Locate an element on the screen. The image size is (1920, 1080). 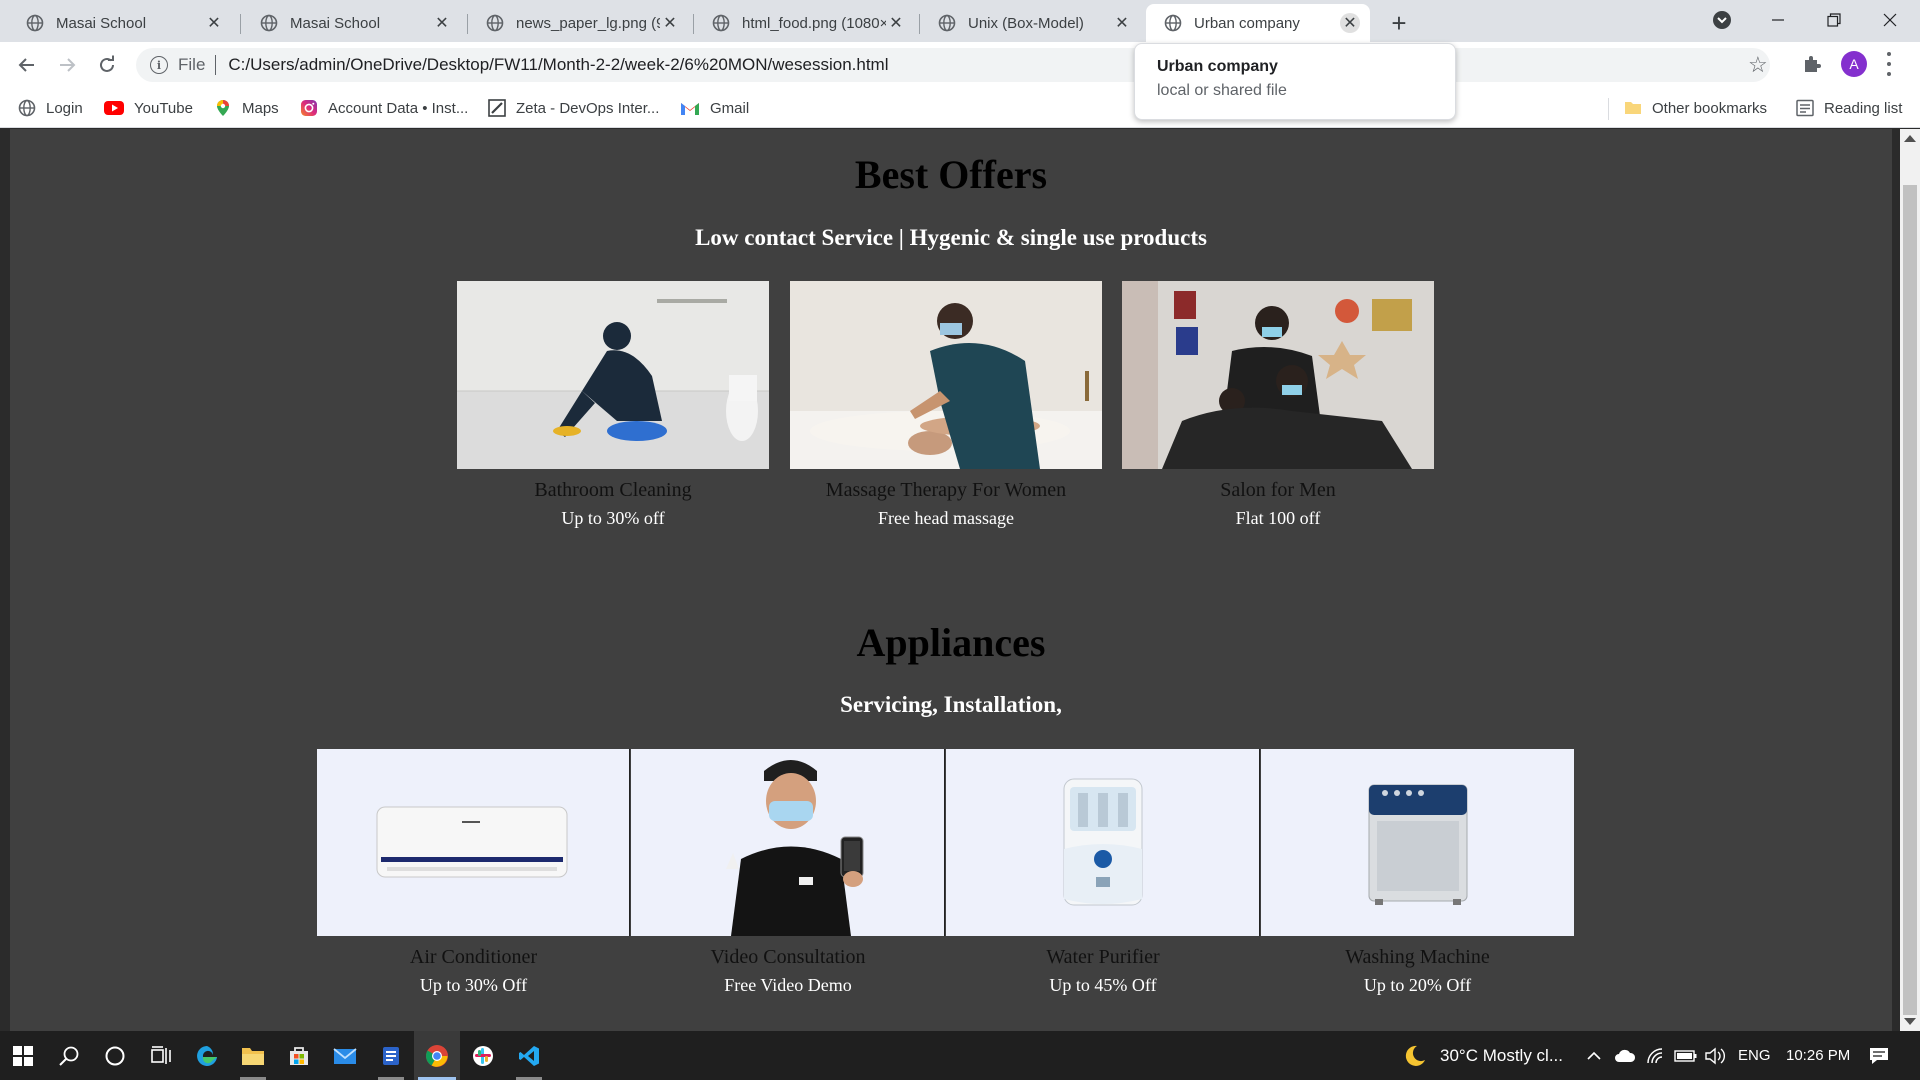
tab-title: Urban company is located at coordinates (1247, 23).